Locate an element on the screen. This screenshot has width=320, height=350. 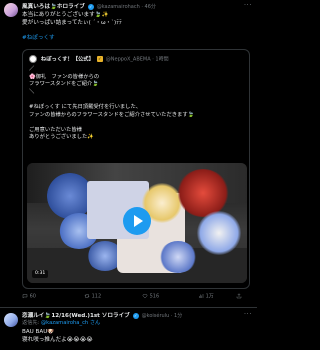
author-handle: @koisérulu · 1分 is located at coordinates (162, 316).